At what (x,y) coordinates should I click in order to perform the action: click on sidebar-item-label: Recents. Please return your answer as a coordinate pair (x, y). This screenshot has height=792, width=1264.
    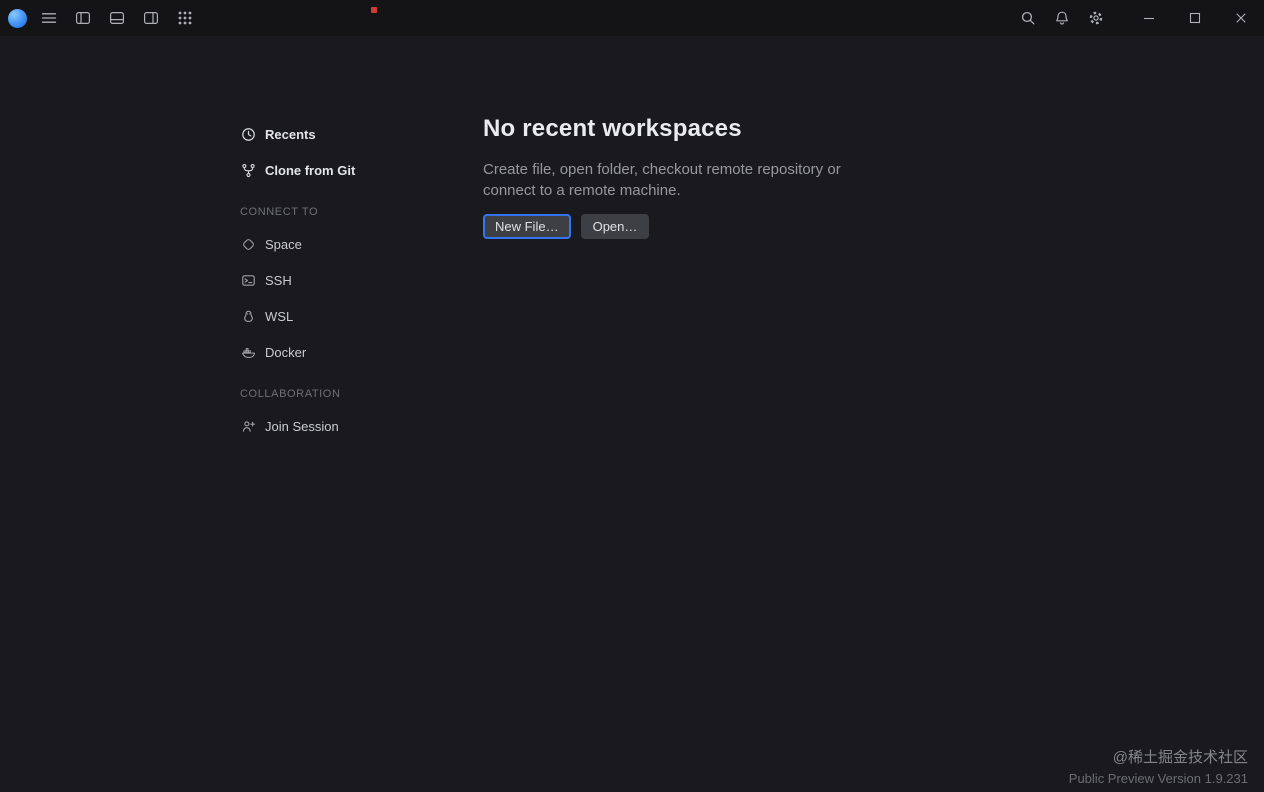
    Looking at the image, I should click on (290, 134).